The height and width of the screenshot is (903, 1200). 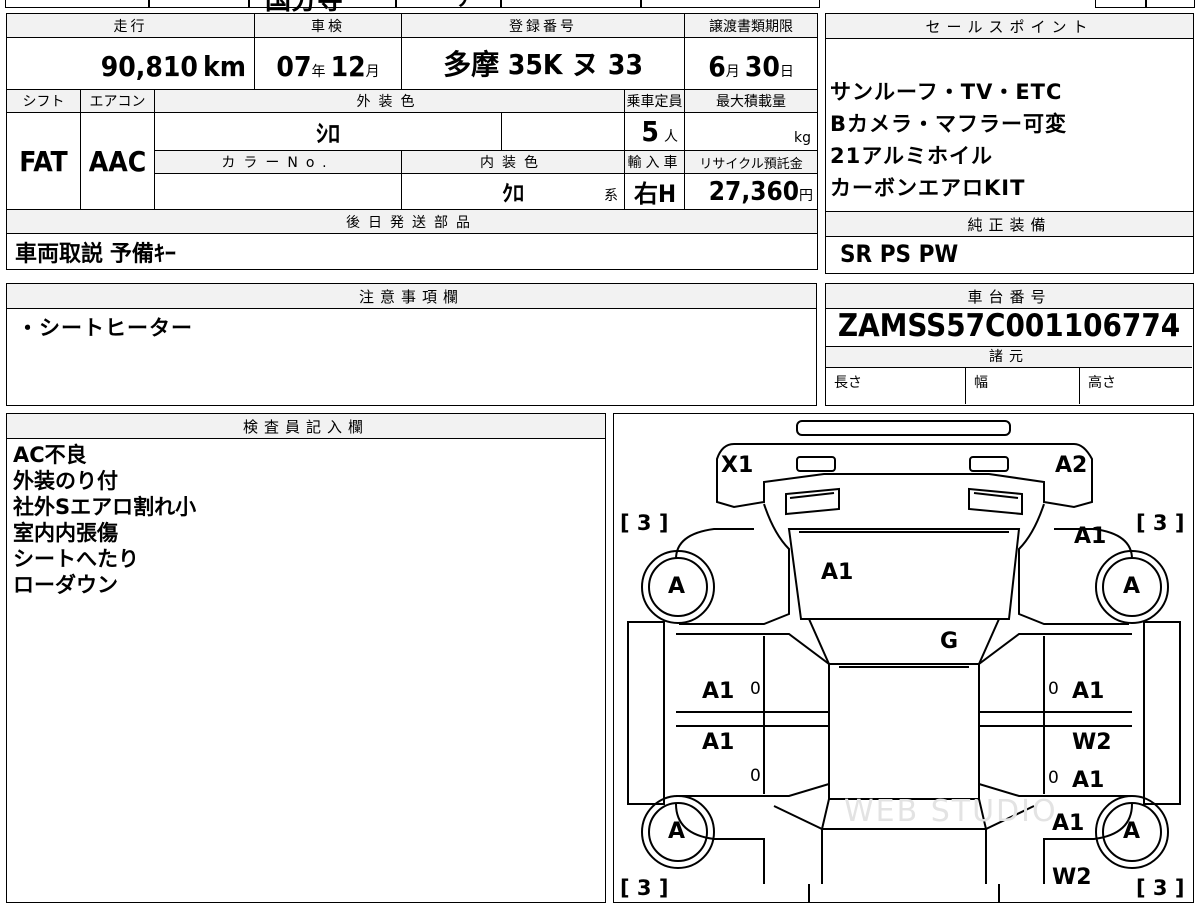 I want to click on mileage-header: 走行, so click(x=130, y=25).